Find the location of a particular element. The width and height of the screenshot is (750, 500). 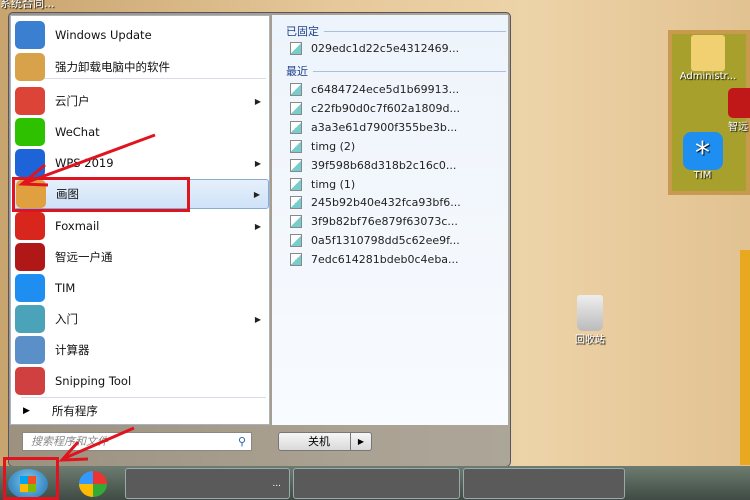

arrow-to-start is located at coordinates (96, 444).